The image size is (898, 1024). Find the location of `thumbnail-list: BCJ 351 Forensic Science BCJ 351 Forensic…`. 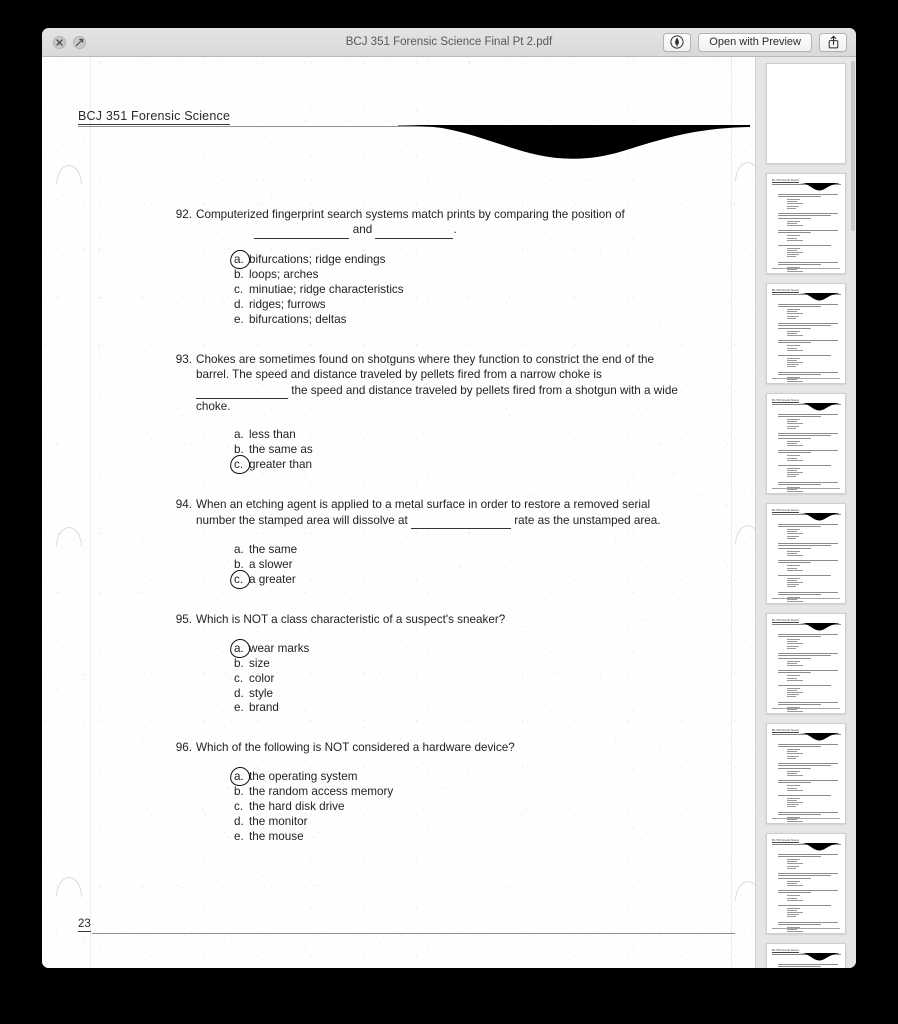

thumbnail-list: BCJ 351 Forensic Science BCJ 351 Forensic… is located at coordinates (806, 515).